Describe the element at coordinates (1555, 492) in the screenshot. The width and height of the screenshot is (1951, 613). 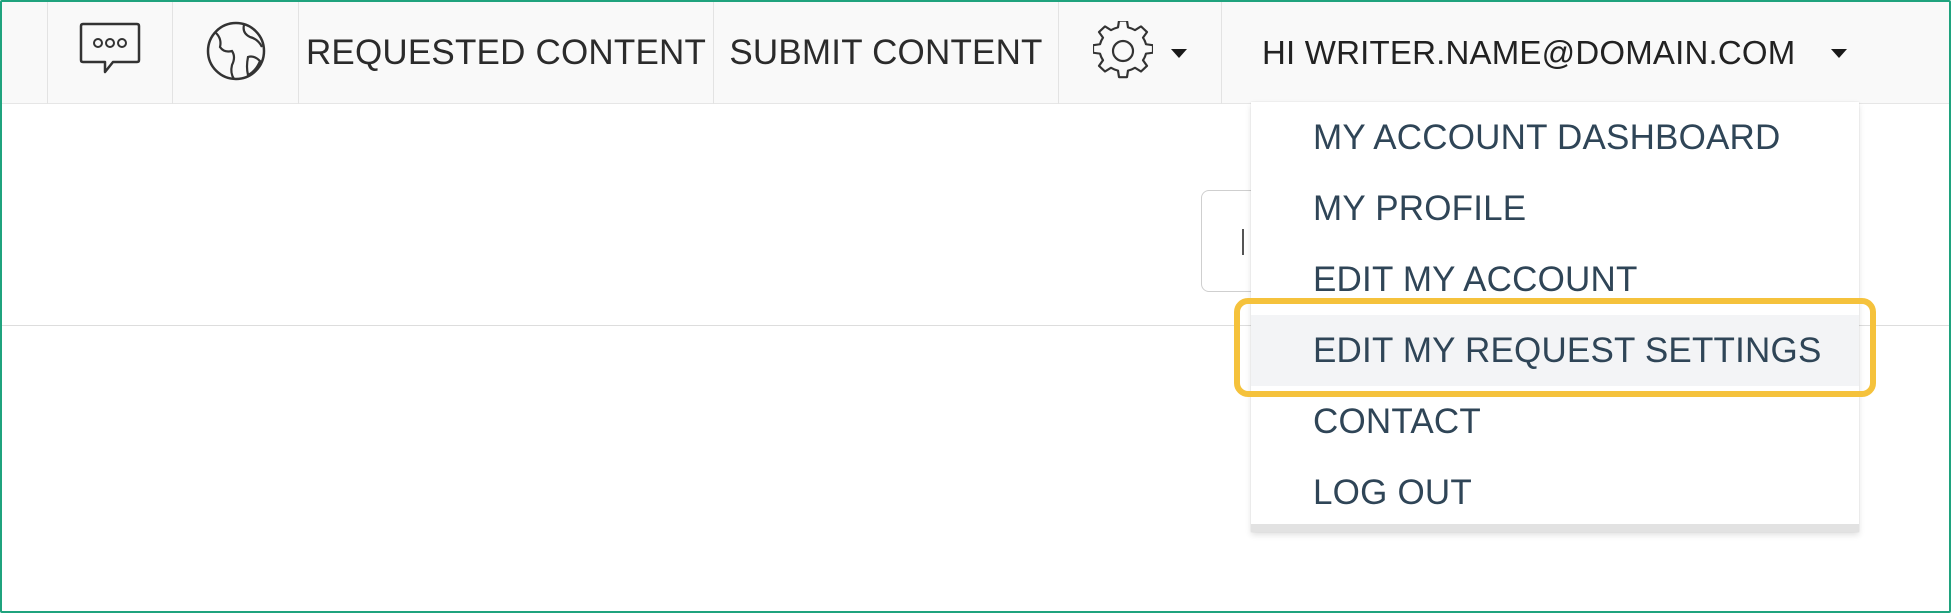
I see `menu-item-log-out: LOG OUT` at that location.